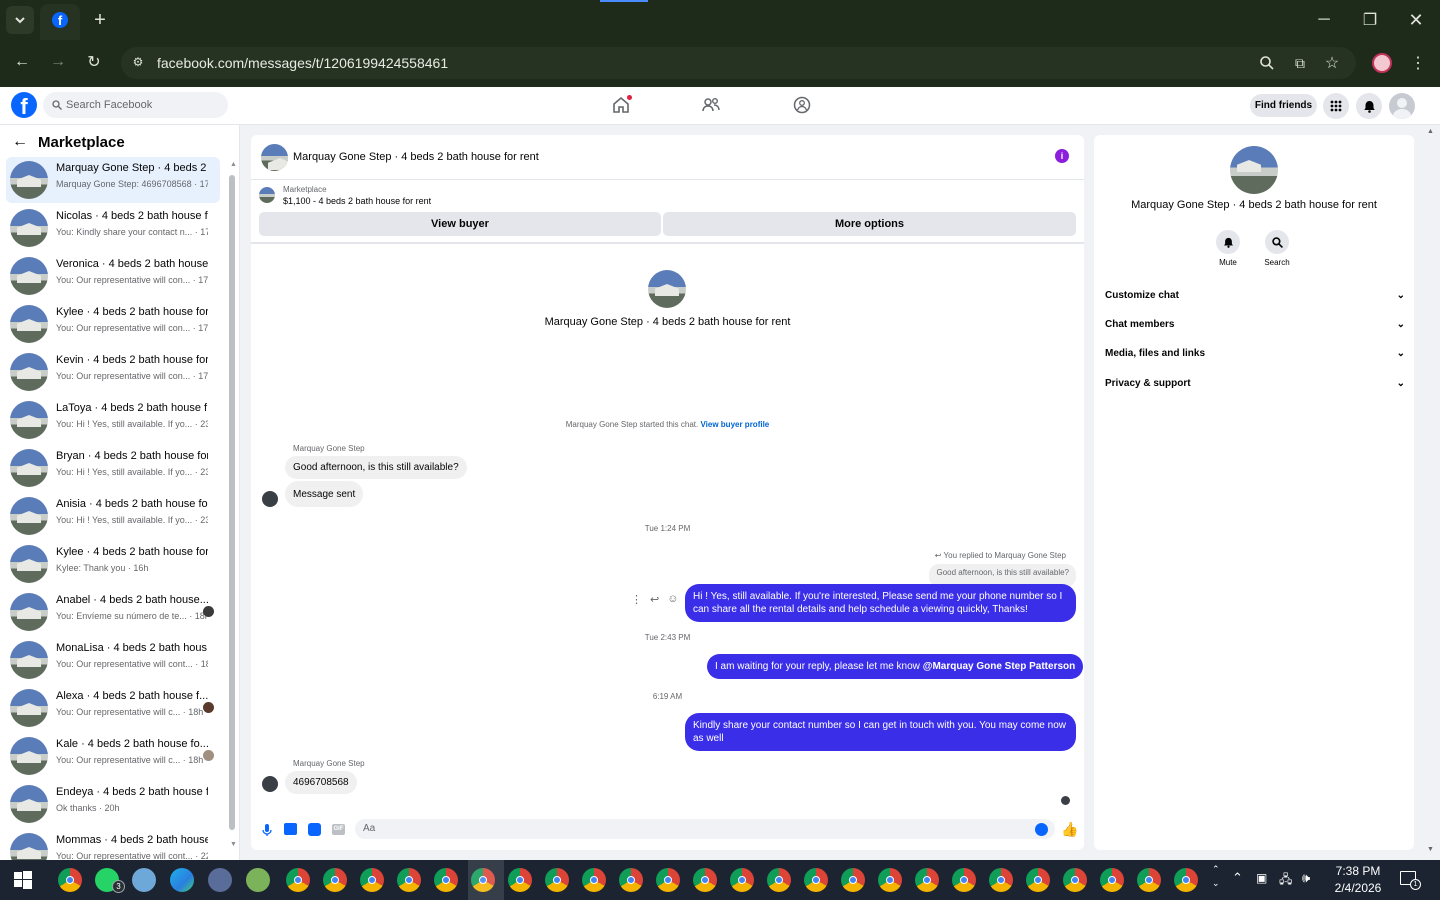 The image size is (1440, 900). Describe the element at coordinates (258, 880) in the screenshot. I see `notepad-app-icon` at that location.